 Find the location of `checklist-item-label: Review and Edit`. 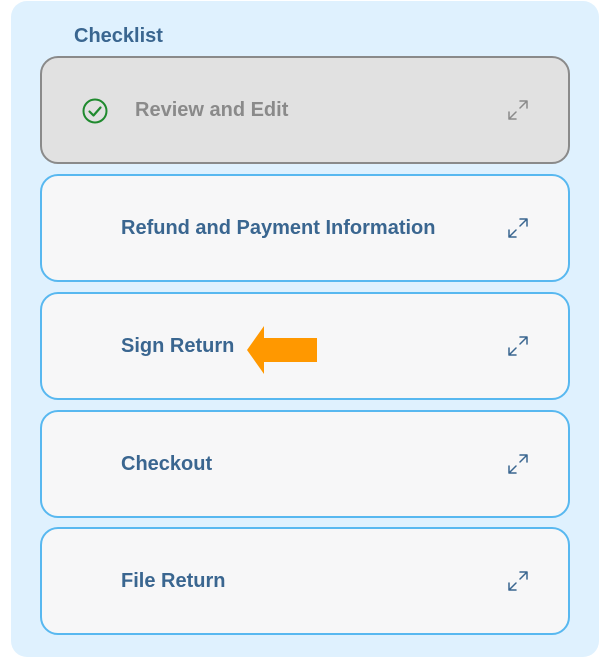

checklist-item-label: Review and Edit is located at coordinates (212, 110).